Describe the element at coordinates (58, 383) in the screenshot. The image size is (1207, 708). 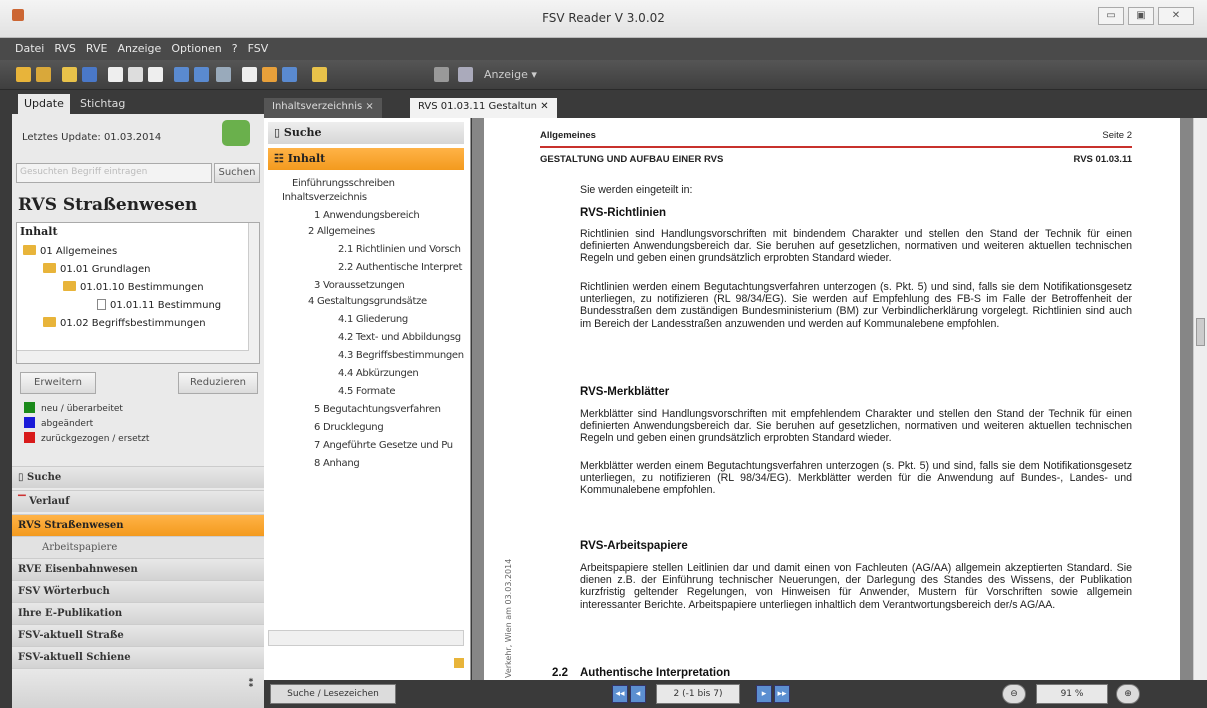
I see `expand-button: Erweitern` at that location.